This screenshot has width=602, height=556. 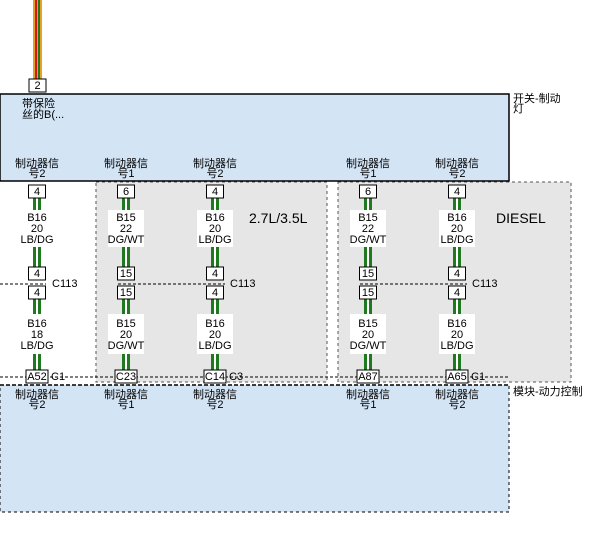 I want to click on fuse-text-line-1: 带保险, so click(x=38, y=103).